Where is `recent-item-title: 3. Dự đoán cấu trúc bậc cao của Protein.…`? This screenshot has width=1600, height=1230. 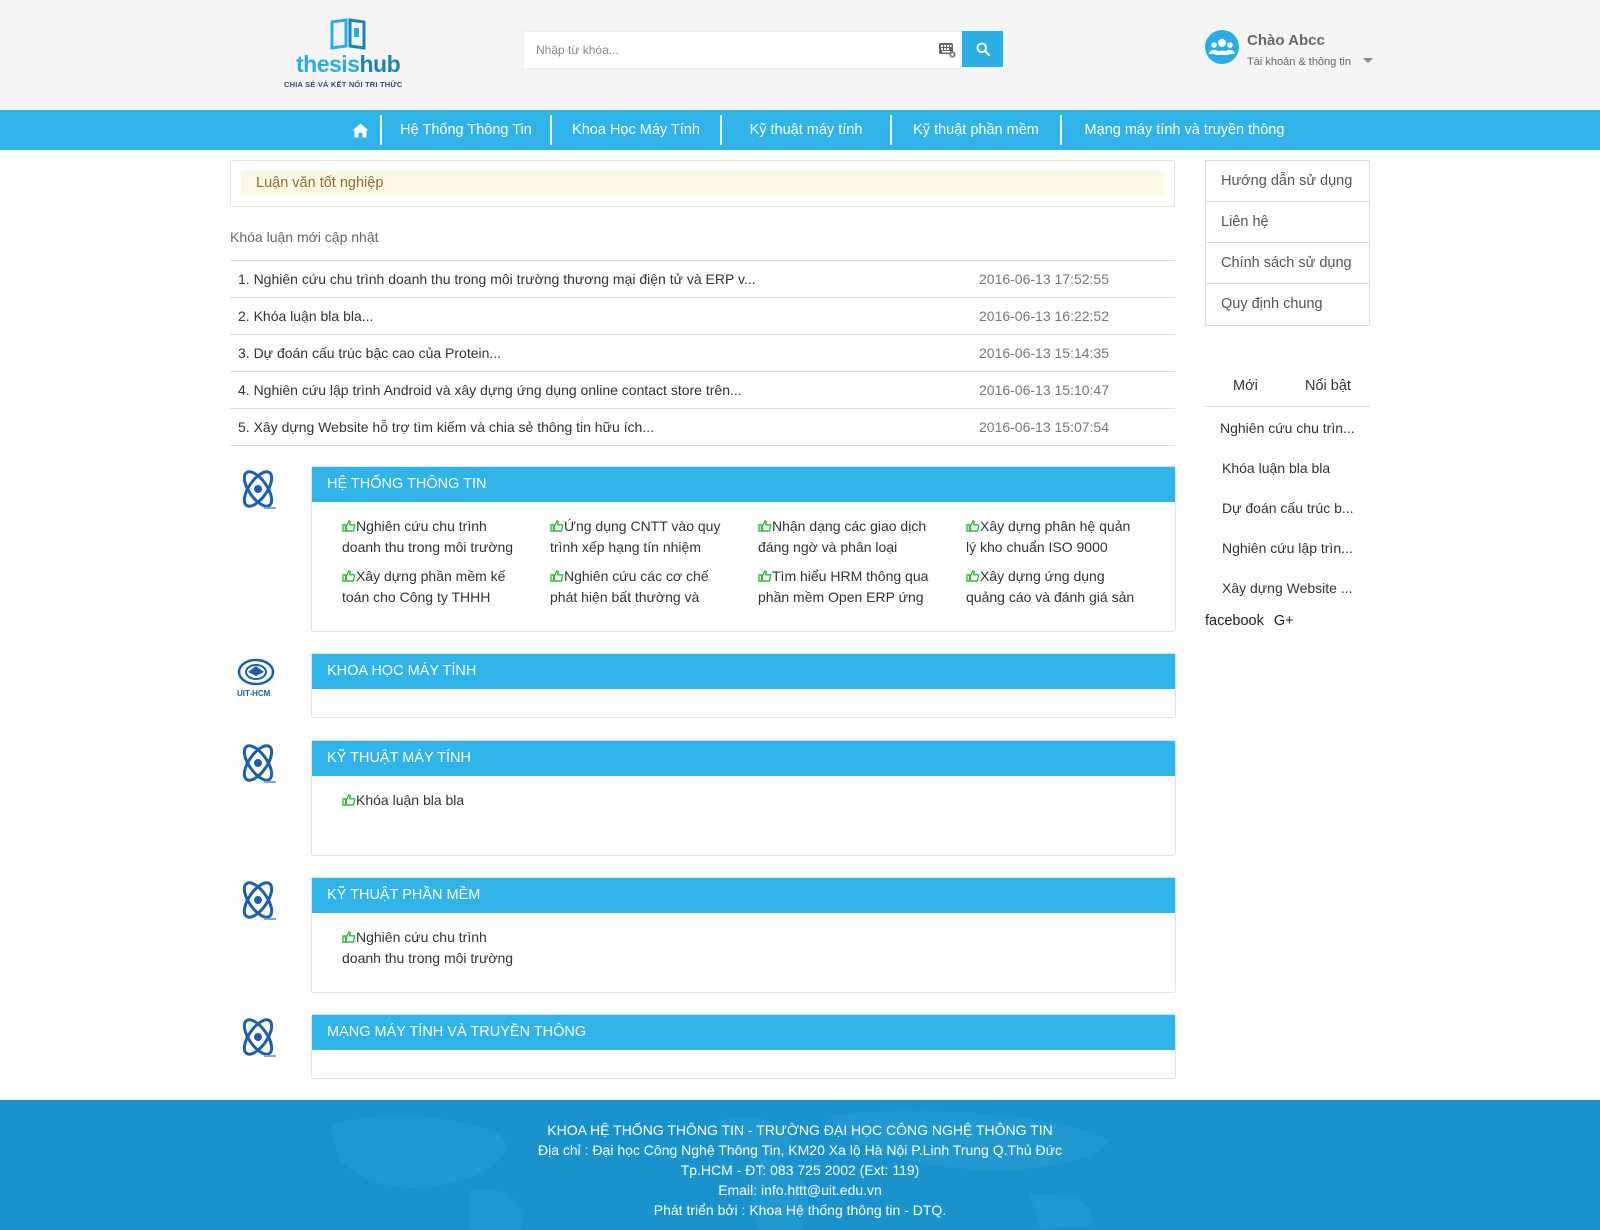
recent-item-title: 3. Dự đoán cấu trúc bậc cao của Protein.… is located at coordinates (369, 353).